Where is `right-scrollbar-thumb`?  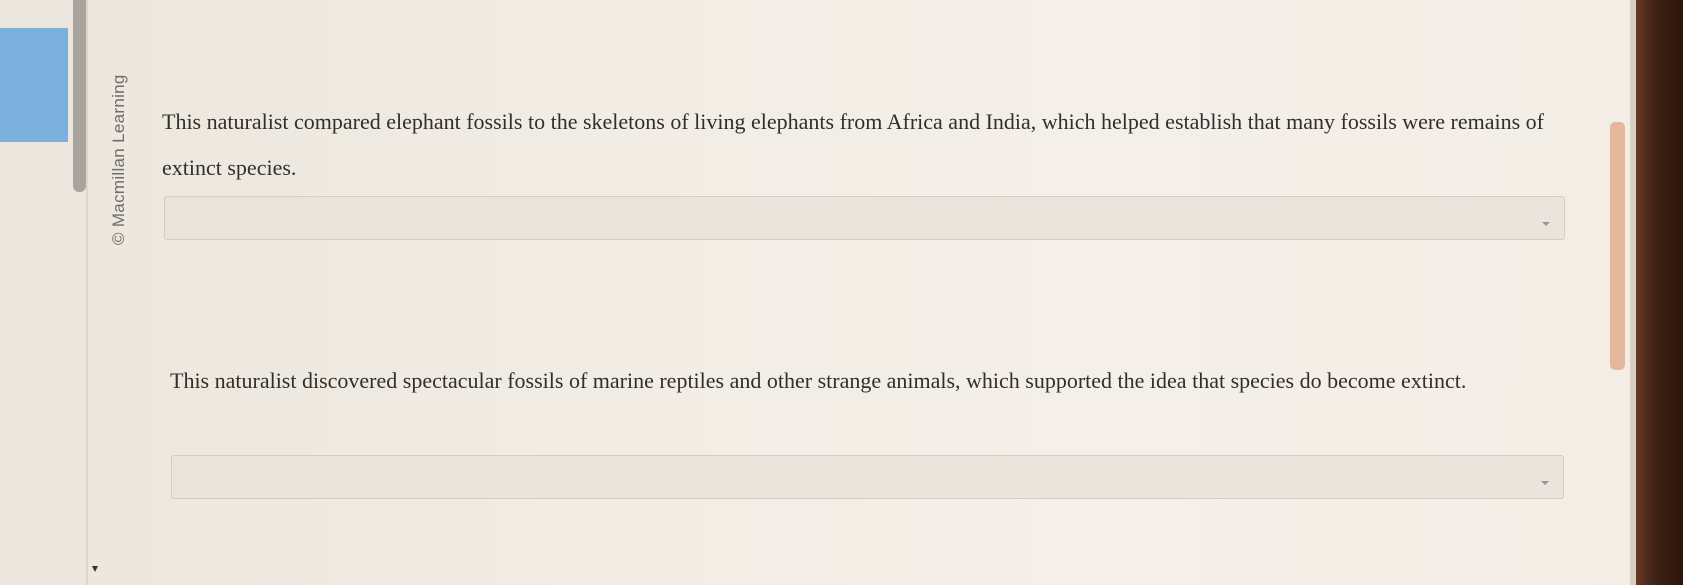
right-scrollbar-thumb is located at coordinates (1617, 246).